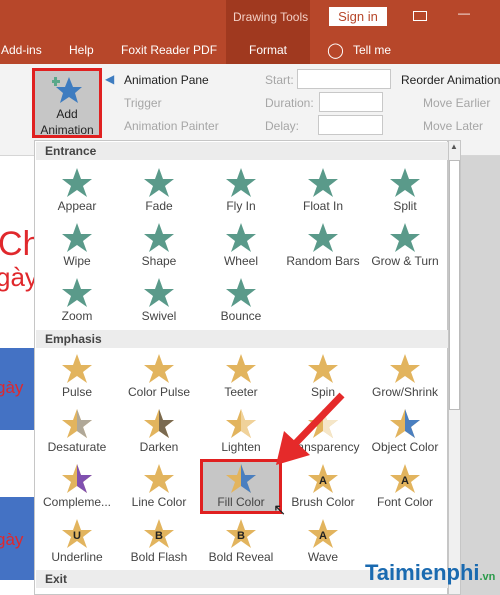 The height and width of the screenshot is (595, 500). What do you see at coordinates (351, 102) in the screenshot?
I see `duration-field` at bounding box center [351, 102].